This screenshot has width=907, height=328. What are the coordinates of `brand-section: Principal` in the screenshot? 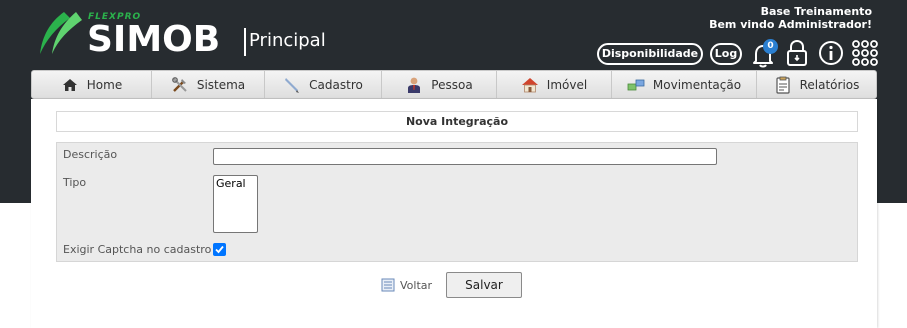 It's located at (287, 40).